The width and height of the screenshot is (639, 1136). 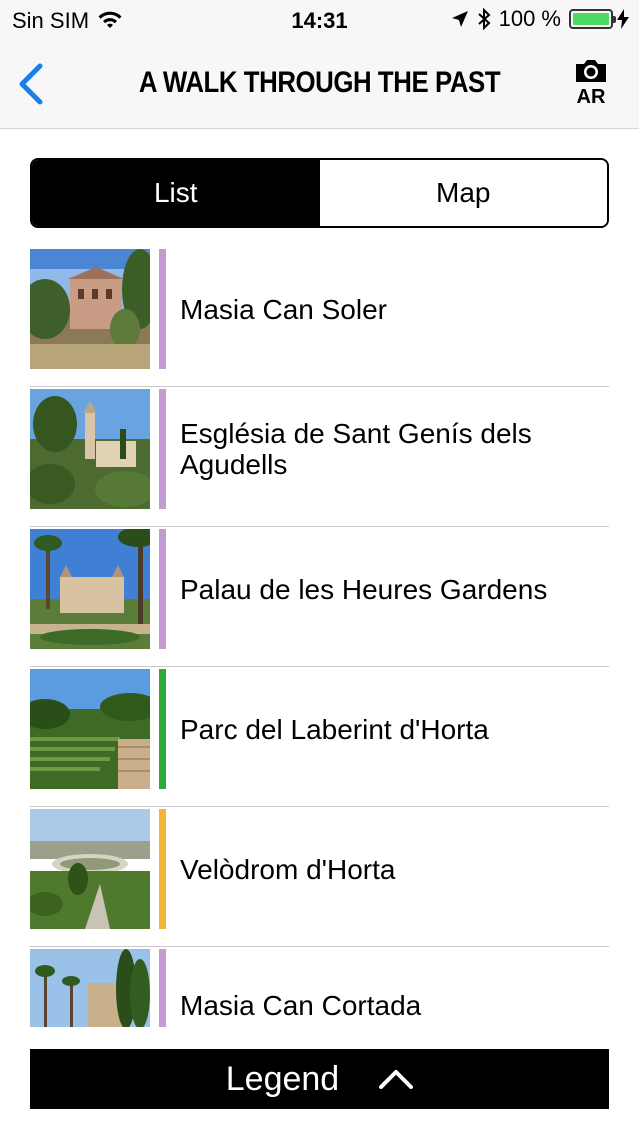 I want to click on navigation-bar: A WALK THROUGH THE PAST AR, so click(x=319, y=84).